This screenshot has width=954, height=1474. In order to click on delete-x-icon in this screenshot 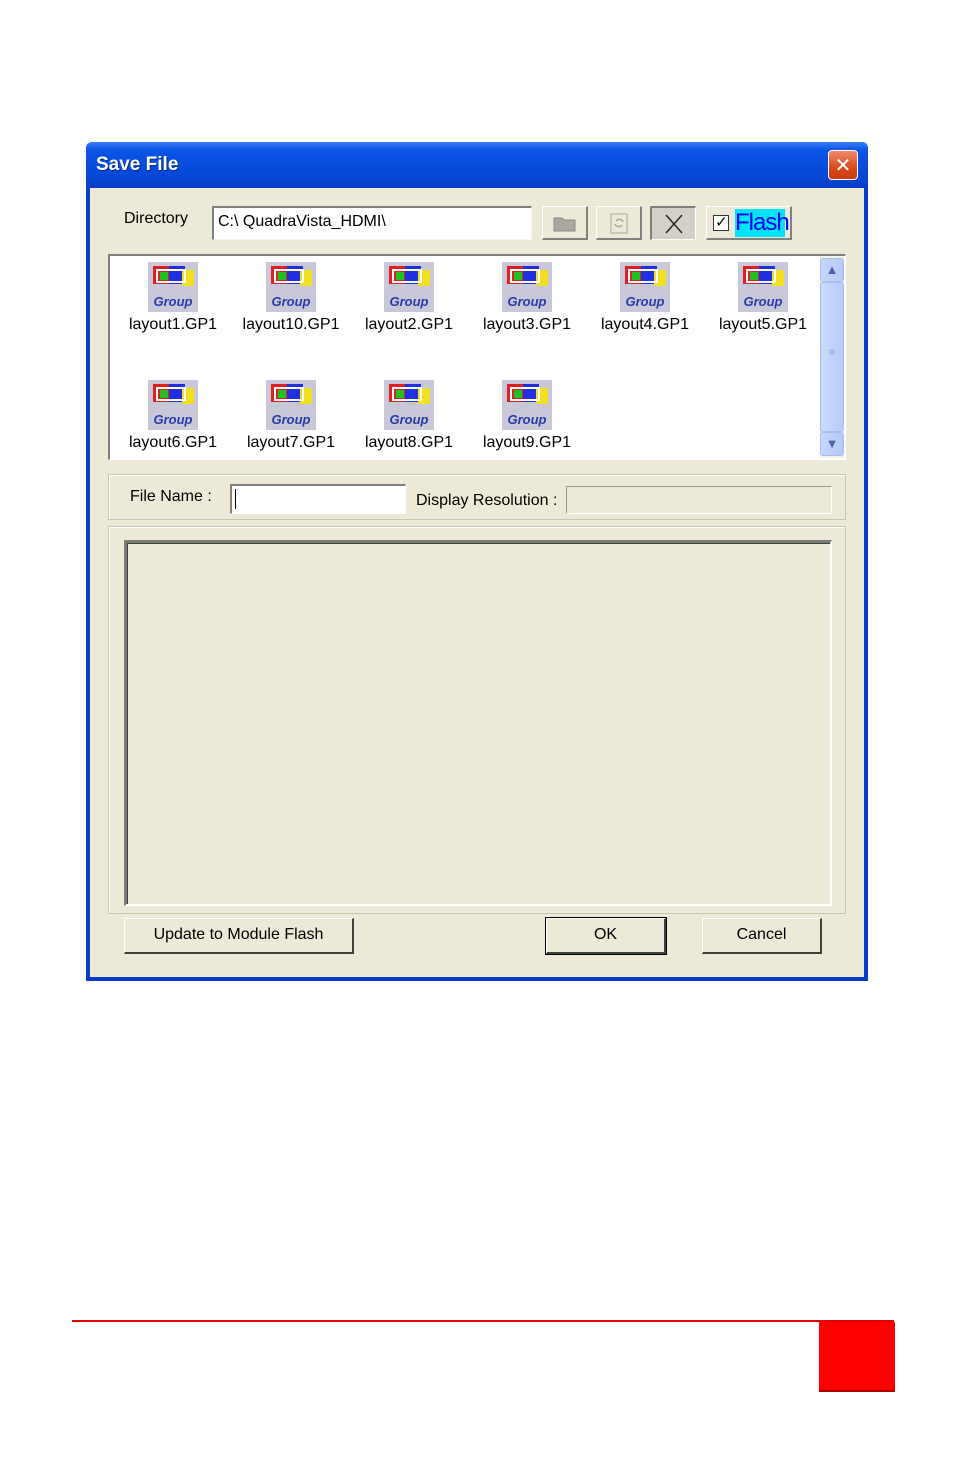, I will do `click(674, 224)`.